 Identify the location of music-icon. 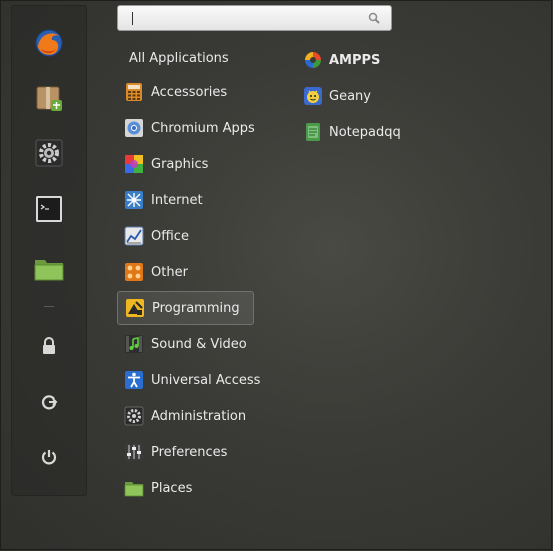
(134, 344).